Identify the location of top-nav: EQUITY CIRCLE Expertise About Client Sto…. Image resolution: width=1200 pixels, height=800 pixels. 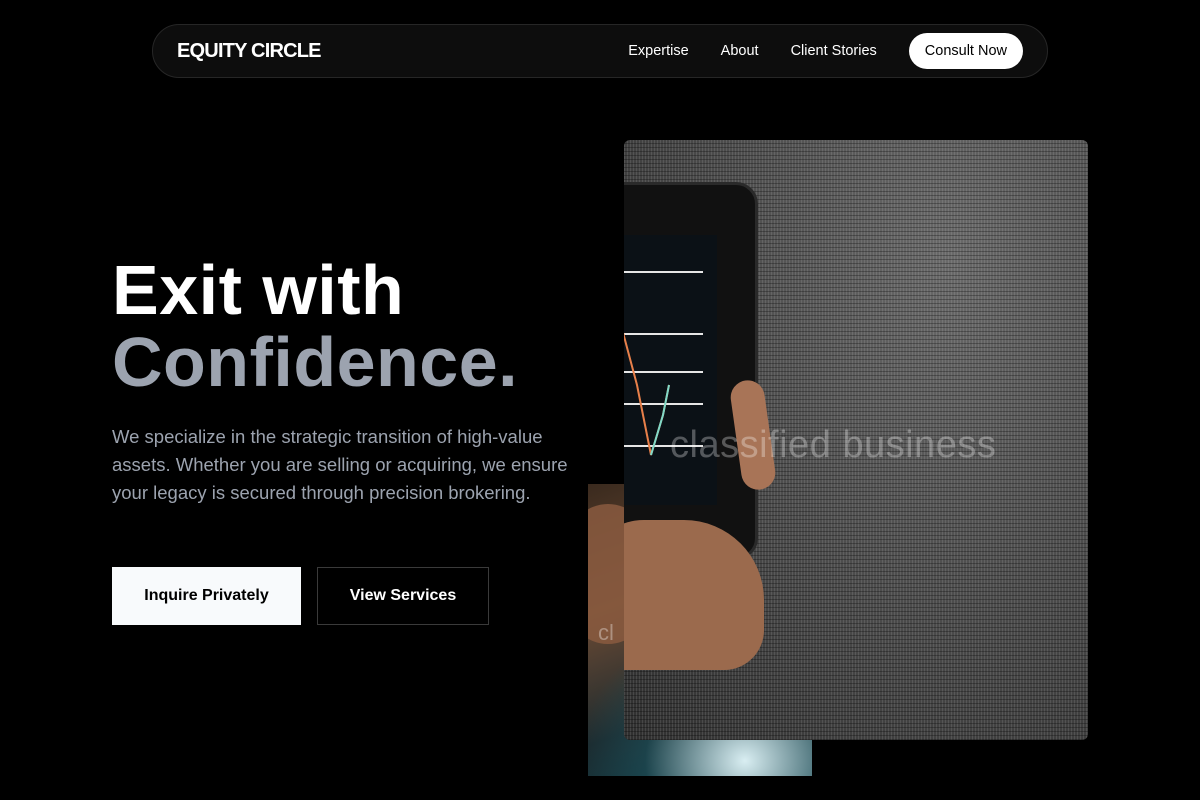
(600, 51).